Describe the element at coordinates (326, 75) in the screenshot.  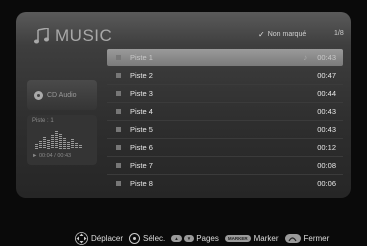
I see `track-duration: 00:47` at that location.